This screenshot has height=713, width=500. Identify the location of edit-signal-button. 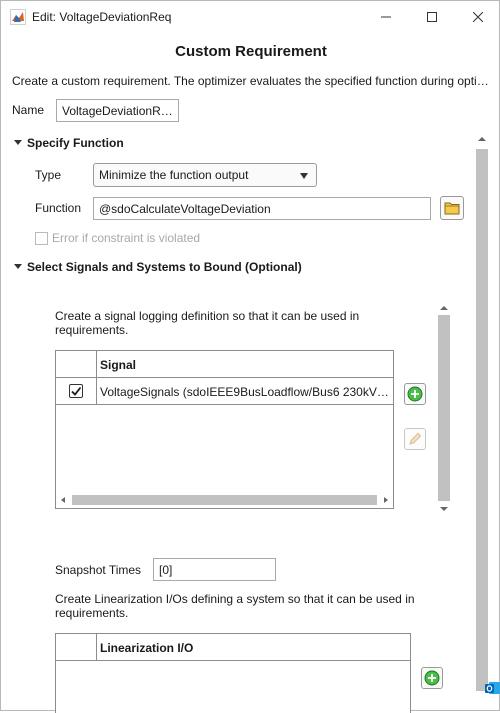
(415, 439).